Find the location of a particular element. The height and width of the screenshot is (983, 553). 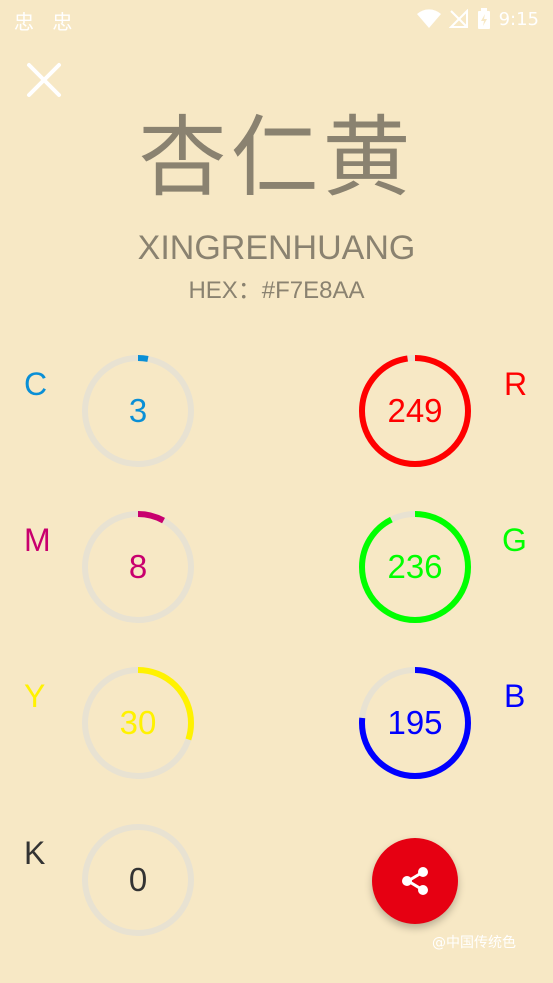

gauge-value-red: 249 is located at coordinates (415, 410).